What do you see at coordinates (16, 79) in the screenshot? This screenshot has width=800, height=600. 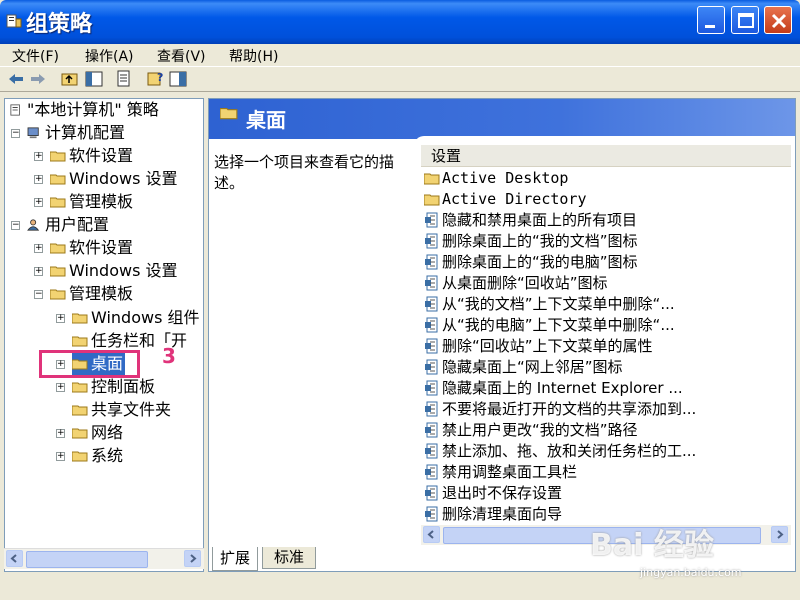 I see `back-arrow-icon` at bounding box center [16, 79].